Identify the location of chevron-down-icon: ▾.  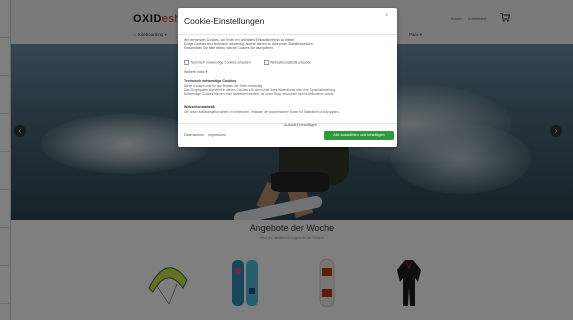
(206, 72).